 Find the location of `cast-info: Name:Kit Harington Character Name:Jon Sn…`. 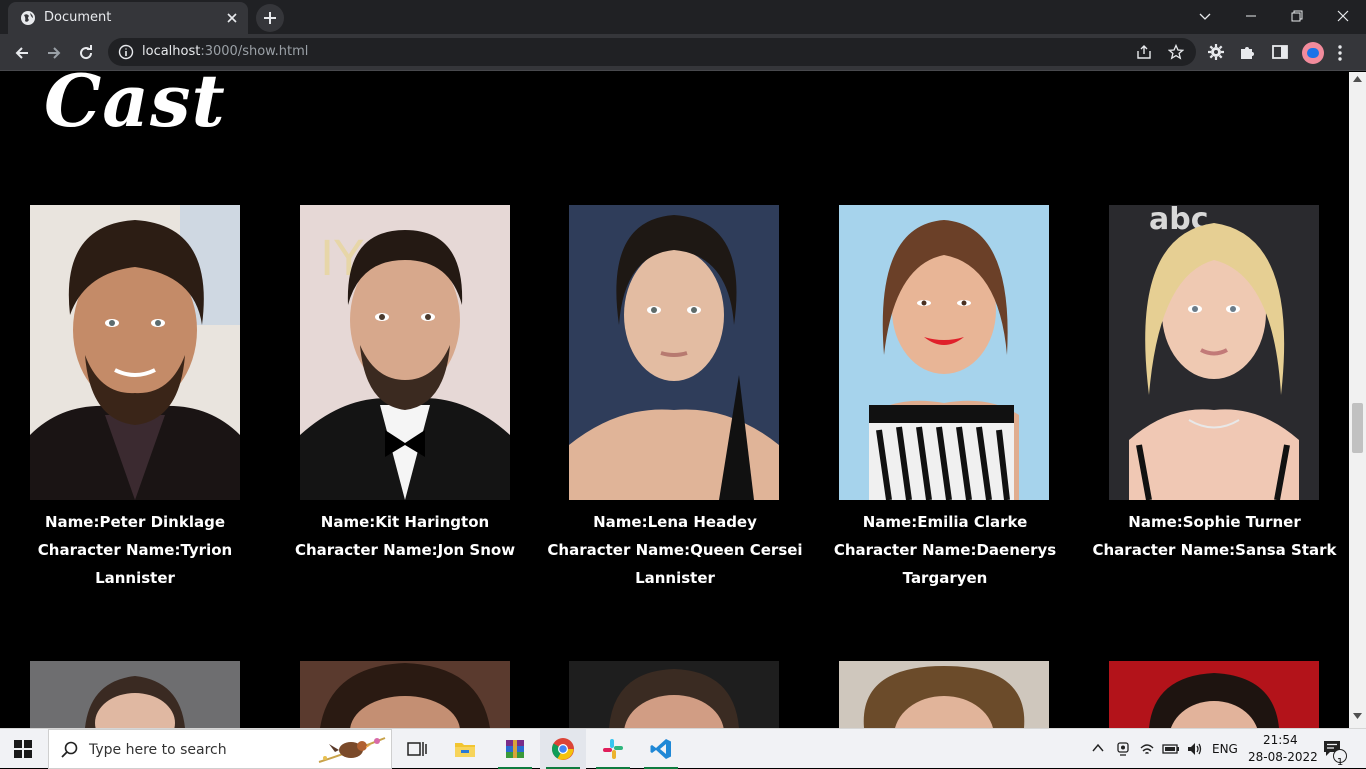

cast-info: Name:Kit Harington Character Name:Jon Sn… is located at coordinates (405, 536).